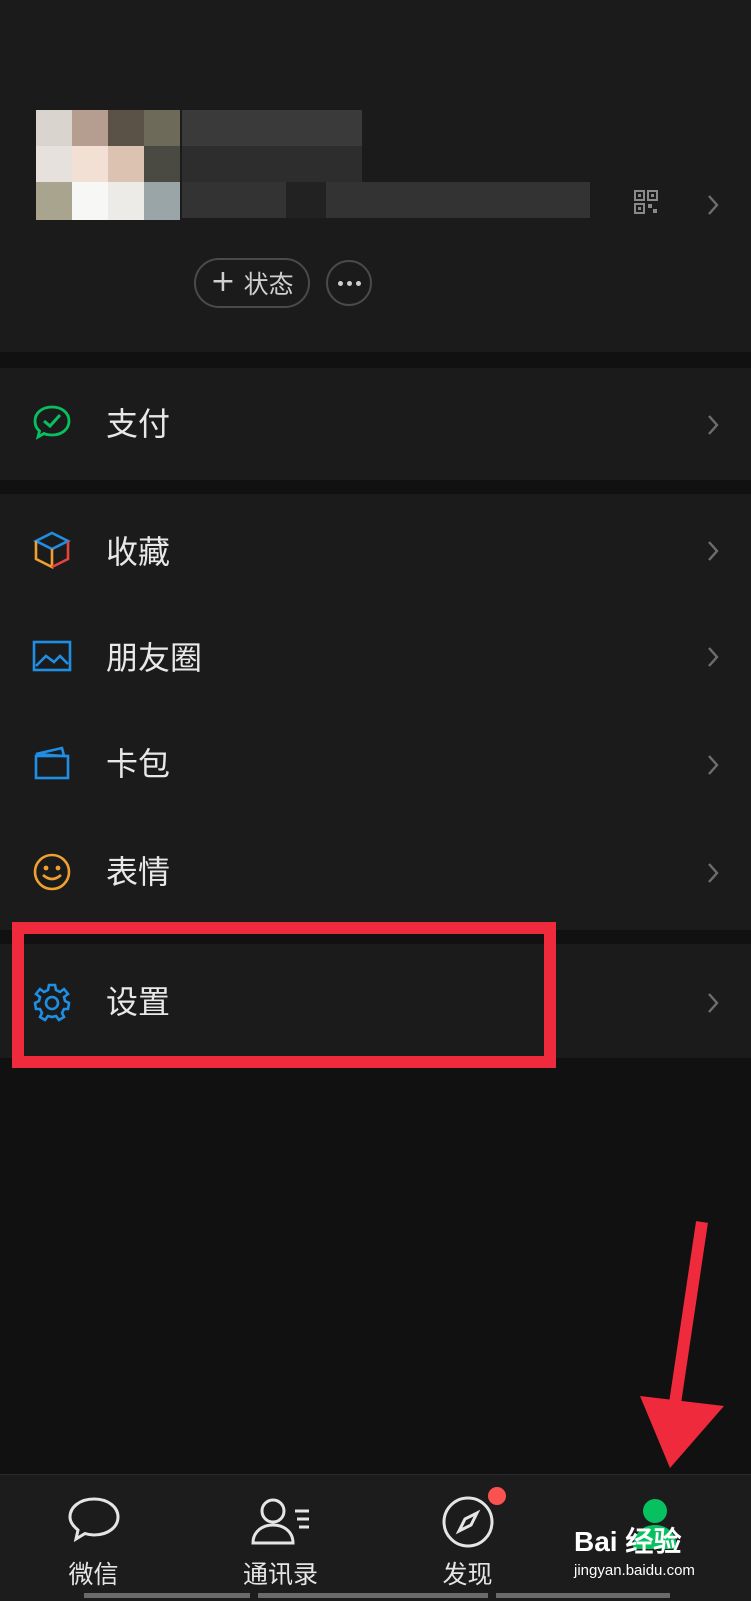 This screenshot has width=751, height=1601. I want to click on tab-contacts: 通讯录, so click(280, 1538).